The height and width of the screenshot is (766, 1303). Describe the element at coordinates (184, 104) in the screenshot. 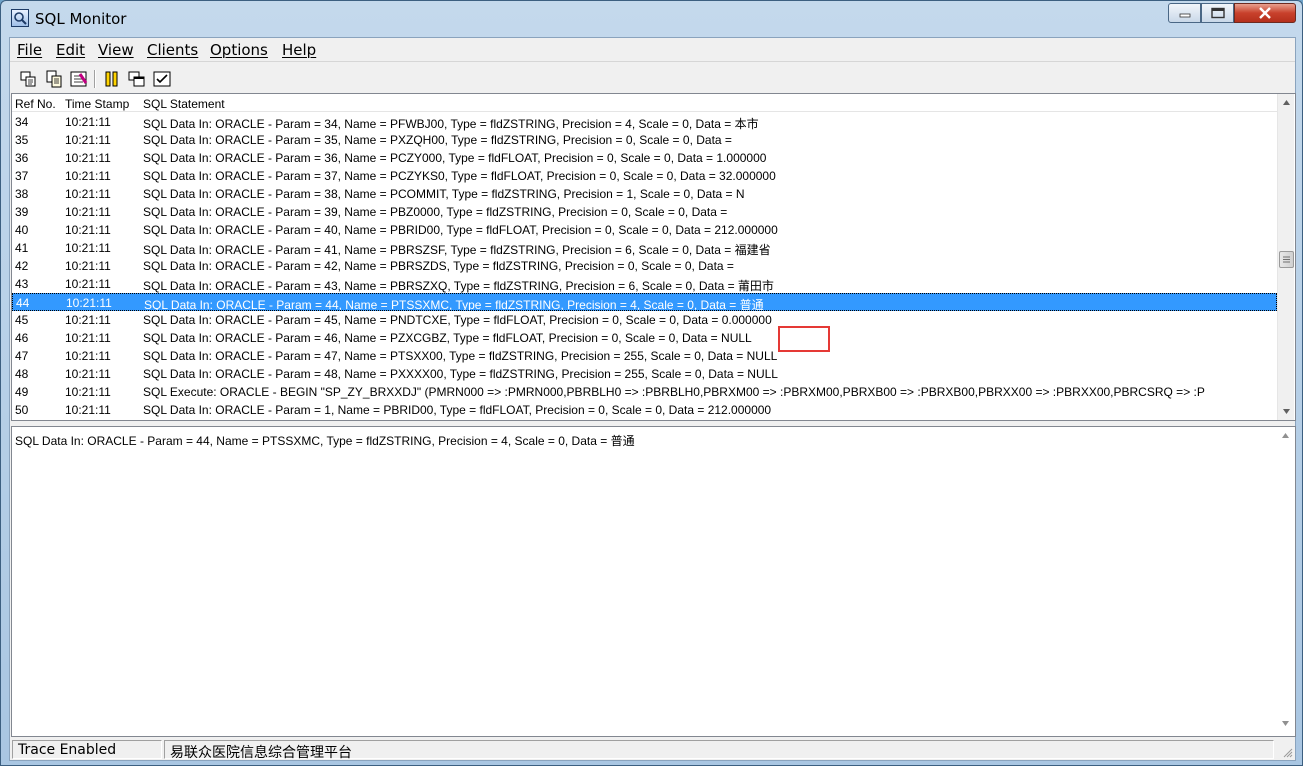

I see `col-sql-statement: SQL Statement` at that location.